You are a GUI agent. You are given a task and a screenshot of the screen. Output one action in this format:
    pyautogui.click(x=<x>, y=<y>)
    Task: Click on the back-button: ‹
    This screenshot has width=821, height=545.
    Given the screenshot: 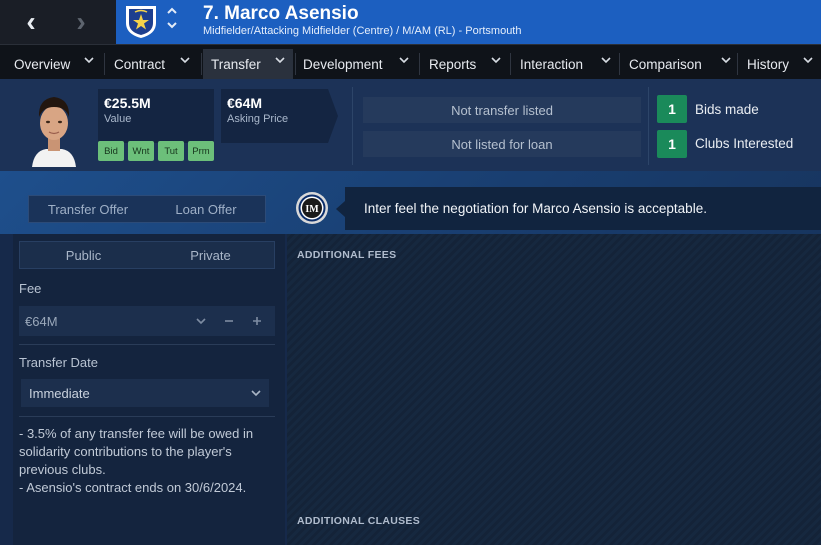 What is the action you would take?
    pyautogui.click(x=31, y=22)
    